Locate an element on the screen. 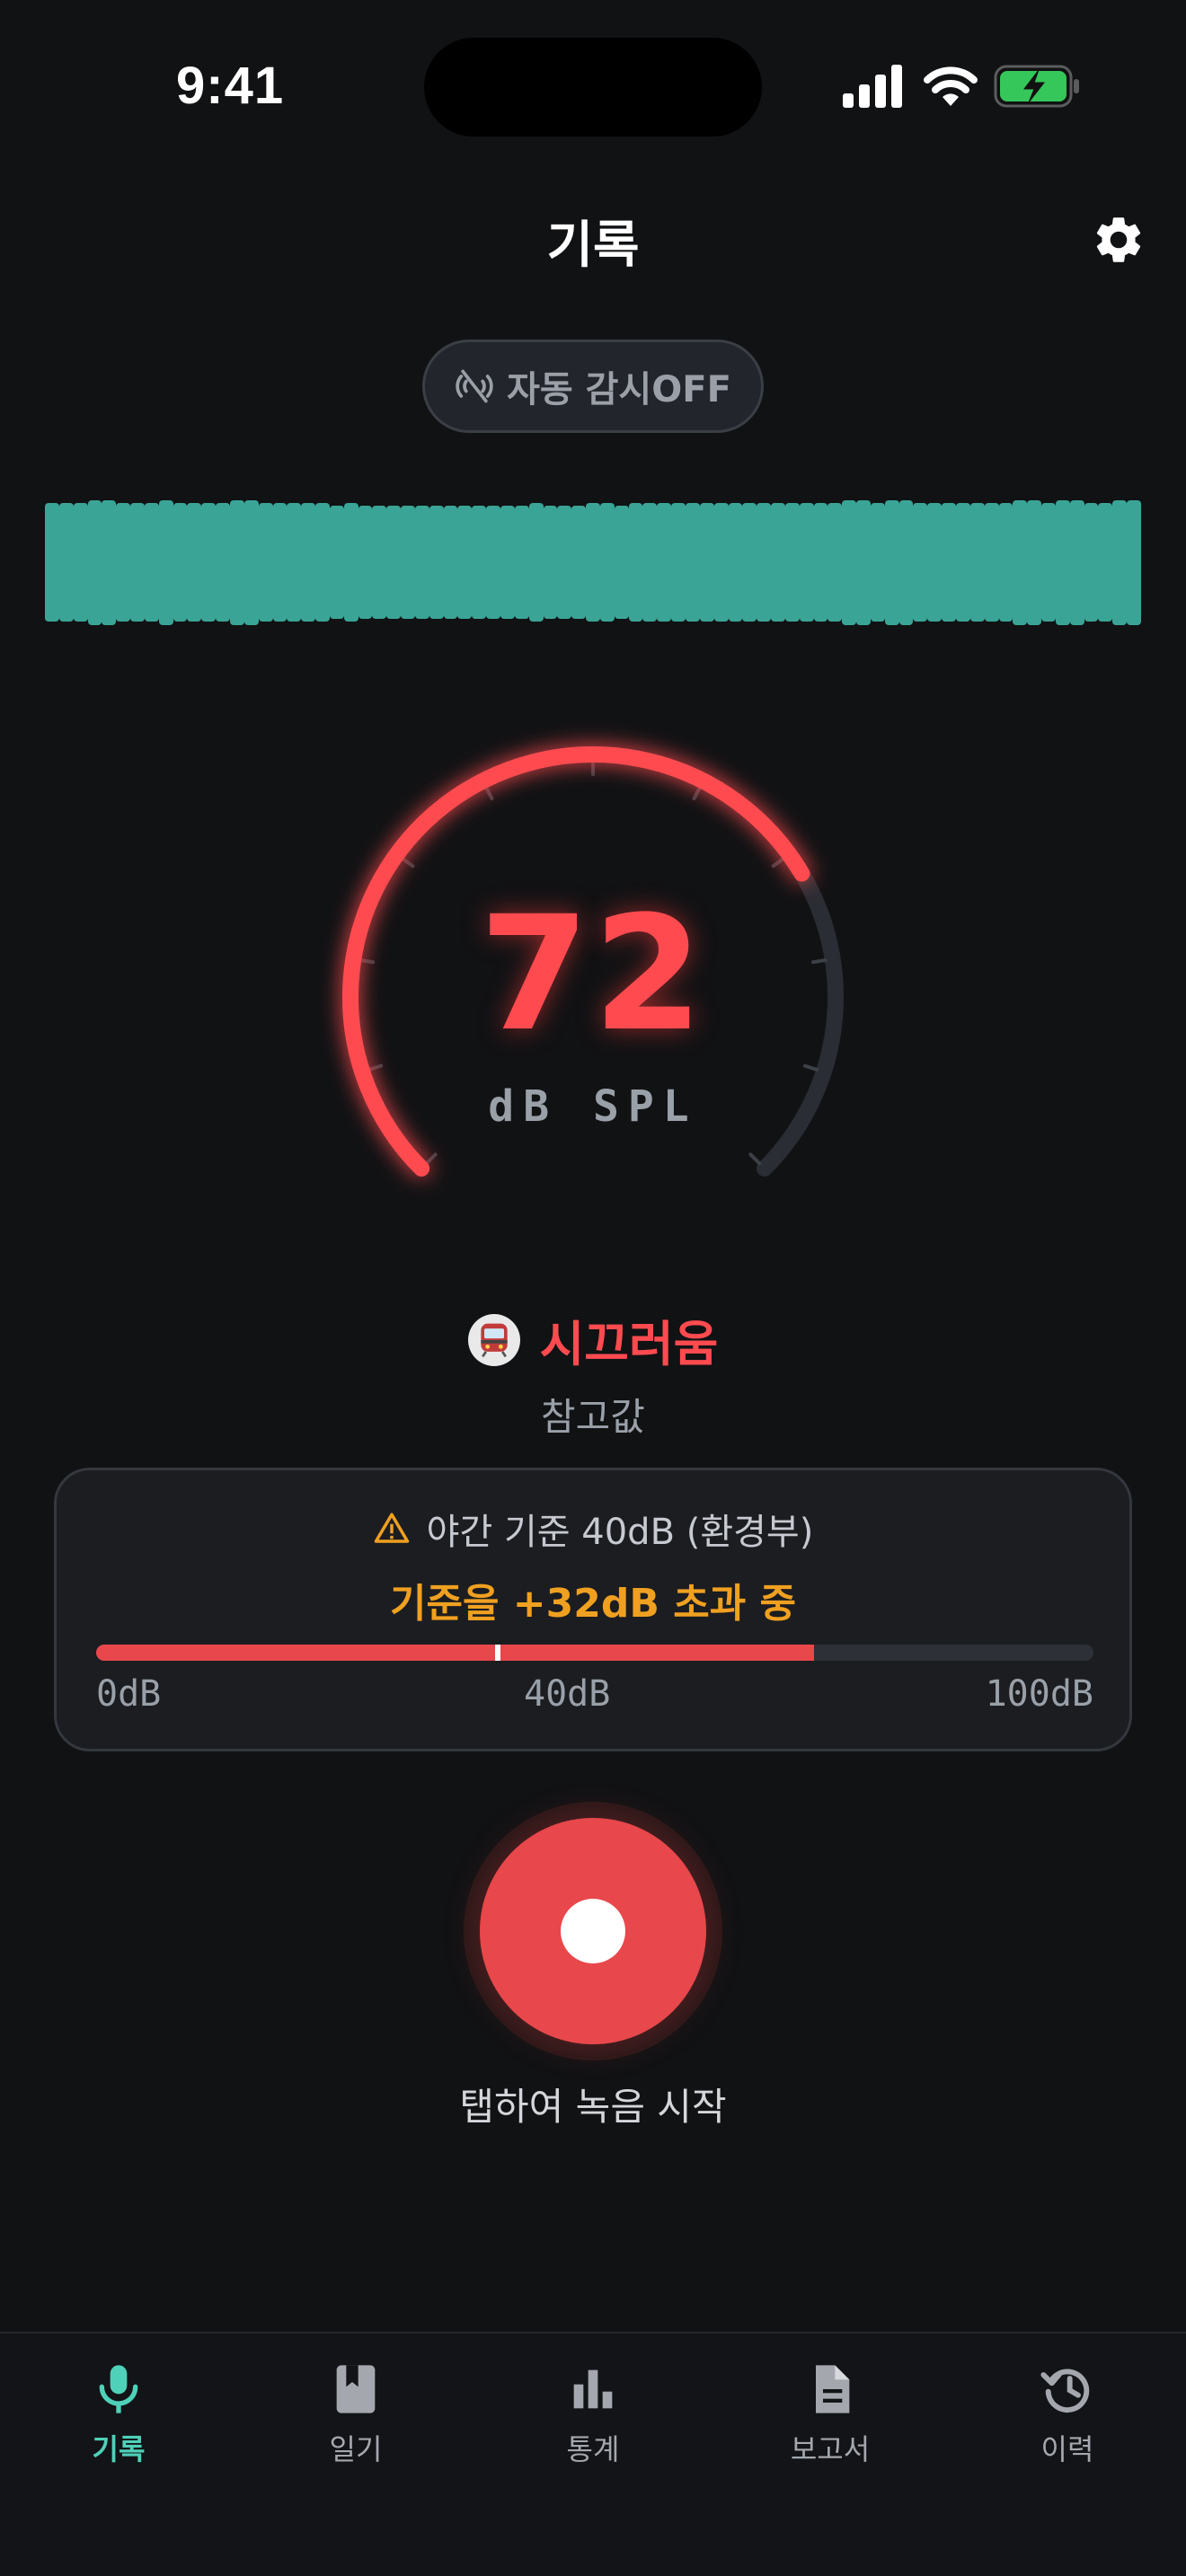 The width and height of the screenshot is (1186, 2576). tab-record: 기록 is located at coordinates (118, 2423).